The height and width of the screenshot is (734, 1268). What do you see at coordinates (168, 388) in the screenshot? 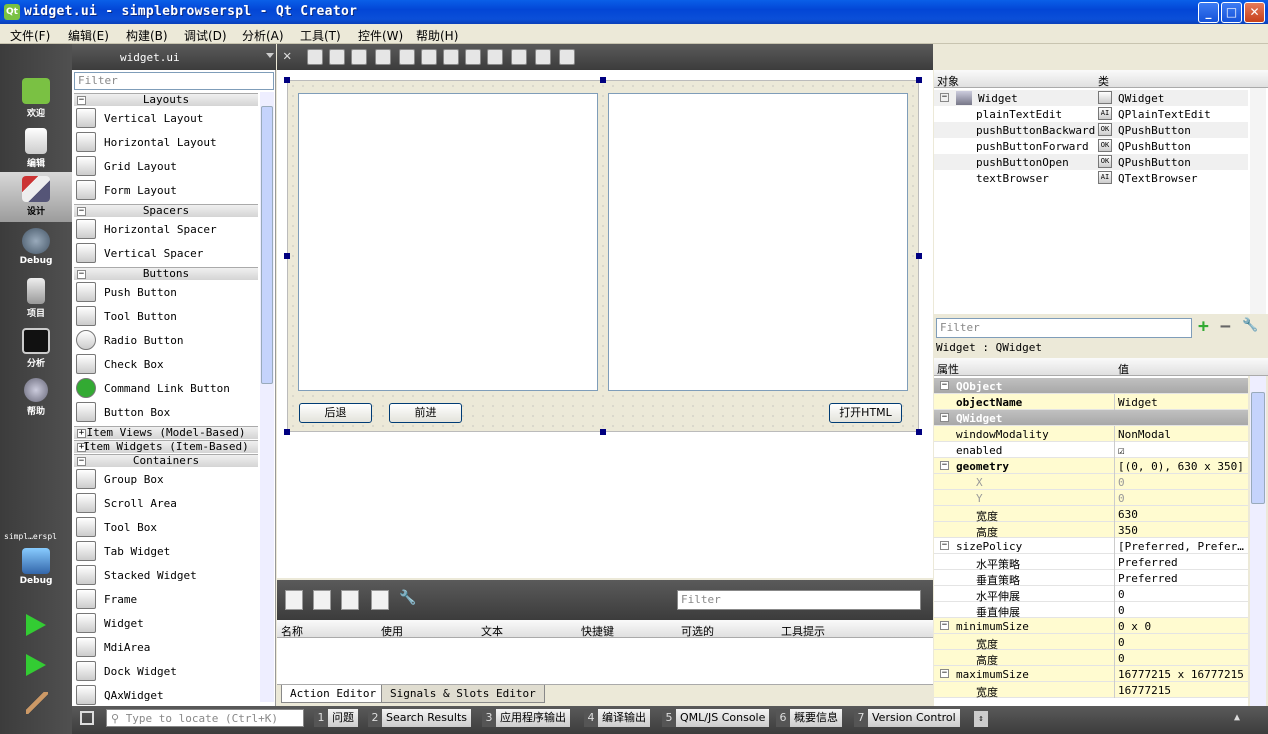
I see `widget-item-command-link-button: Command Link Button` at bounding box center [168, 388].